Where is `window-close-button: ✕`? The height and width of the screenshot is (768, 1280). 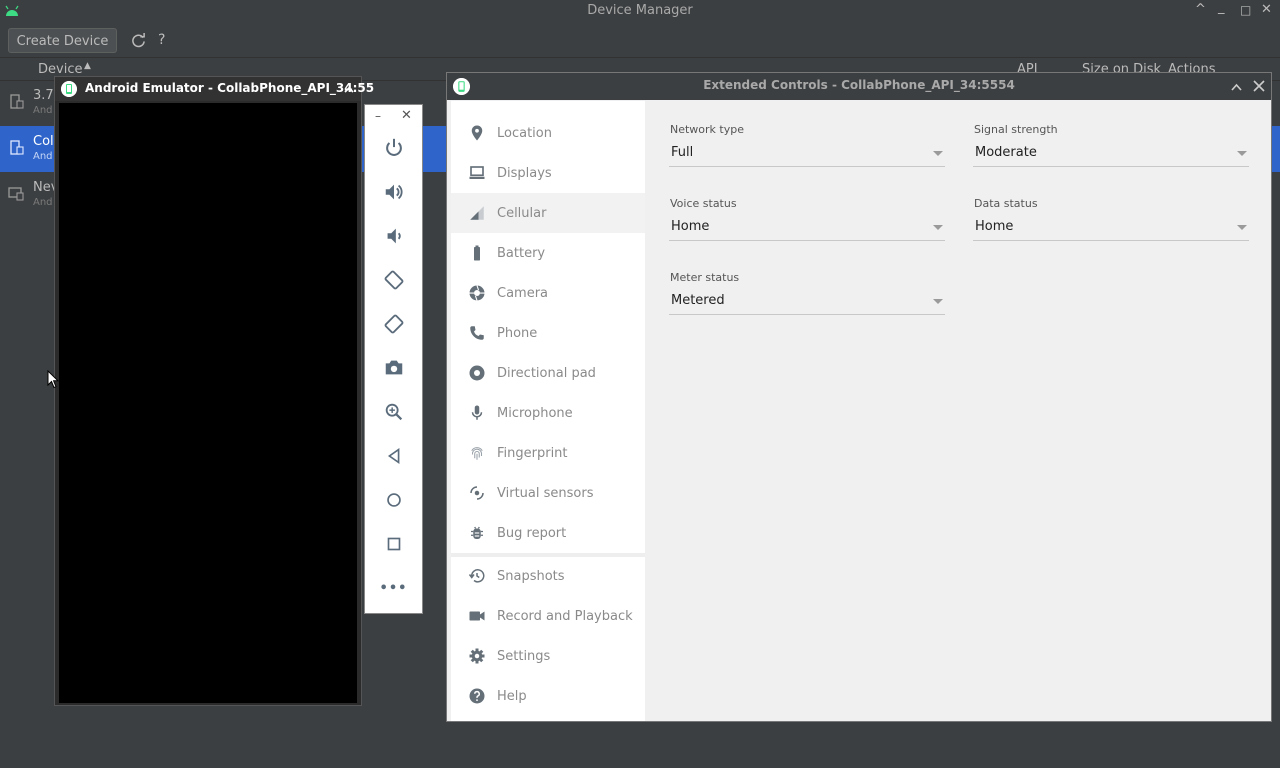
window-close-button: ✕ is located at coordinates (1266, 9).